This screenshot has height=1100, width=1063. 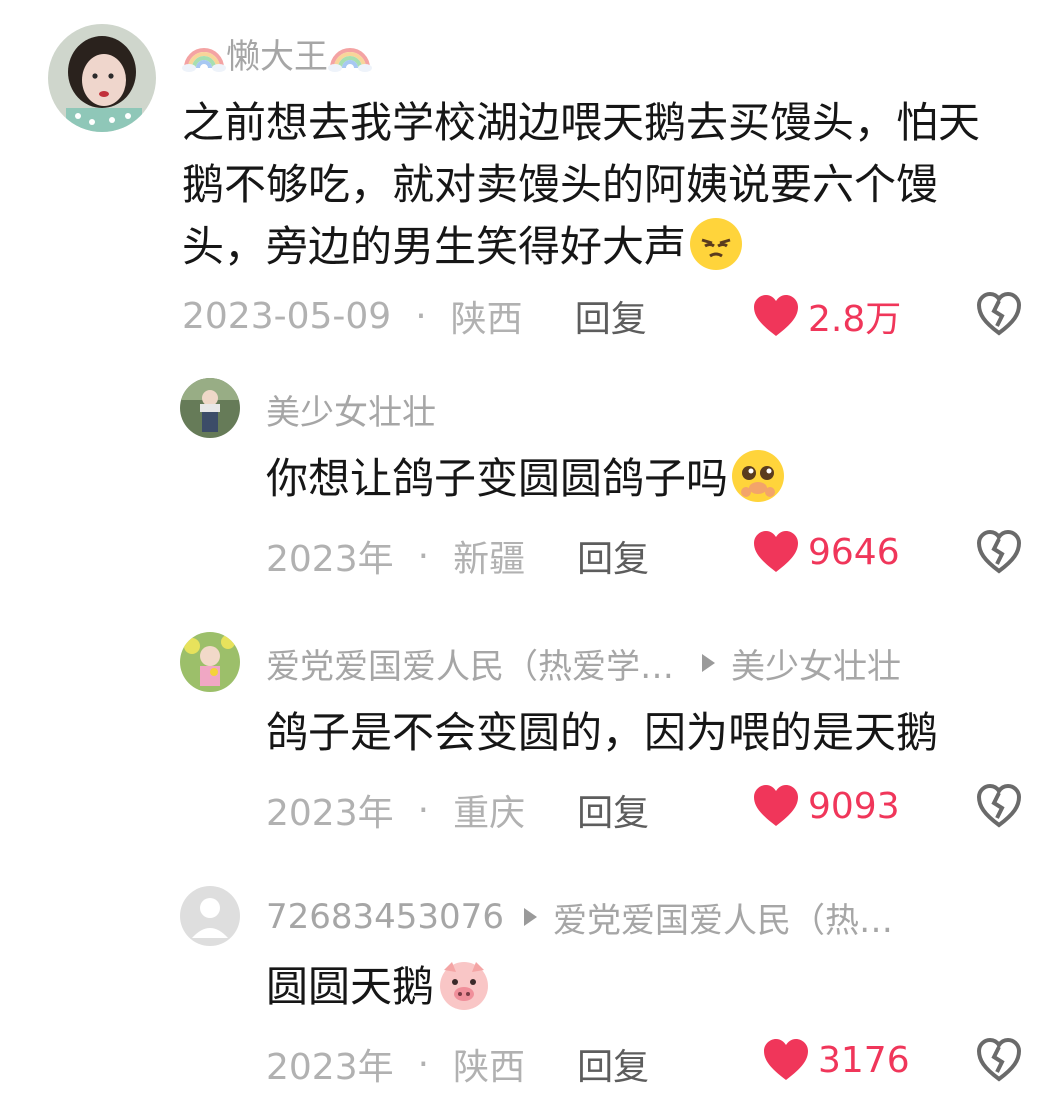 I want to click on like-button: 3176, so click(x=836, y=1060).